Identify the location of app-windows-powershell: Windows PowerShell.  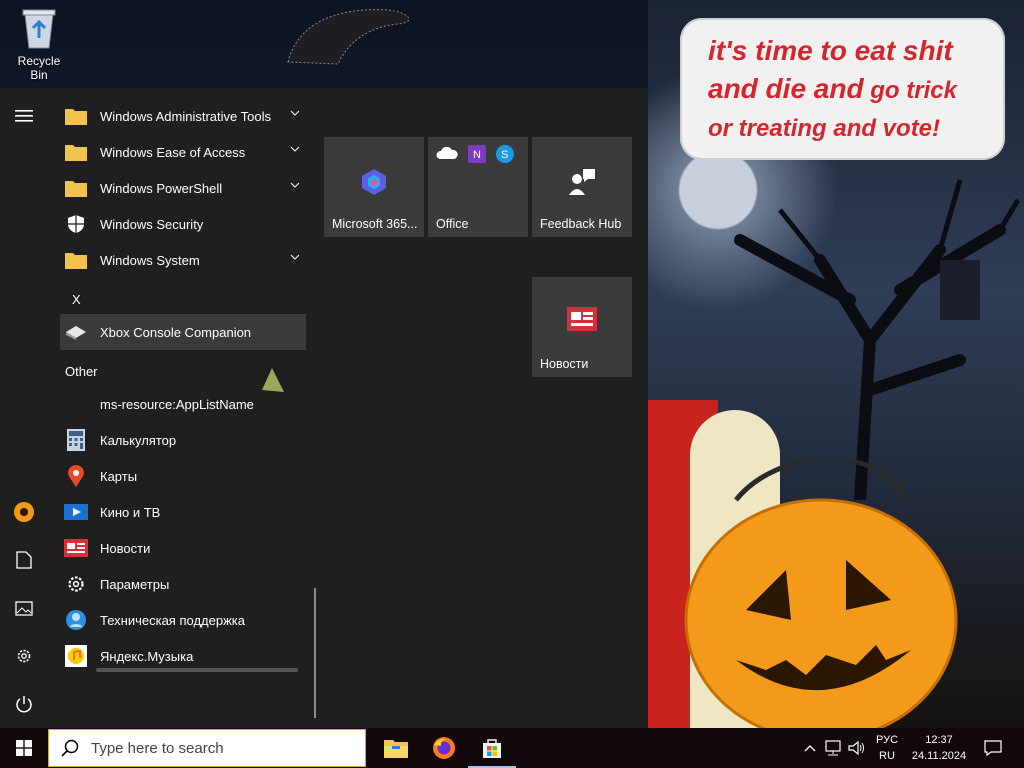
(183, 188).